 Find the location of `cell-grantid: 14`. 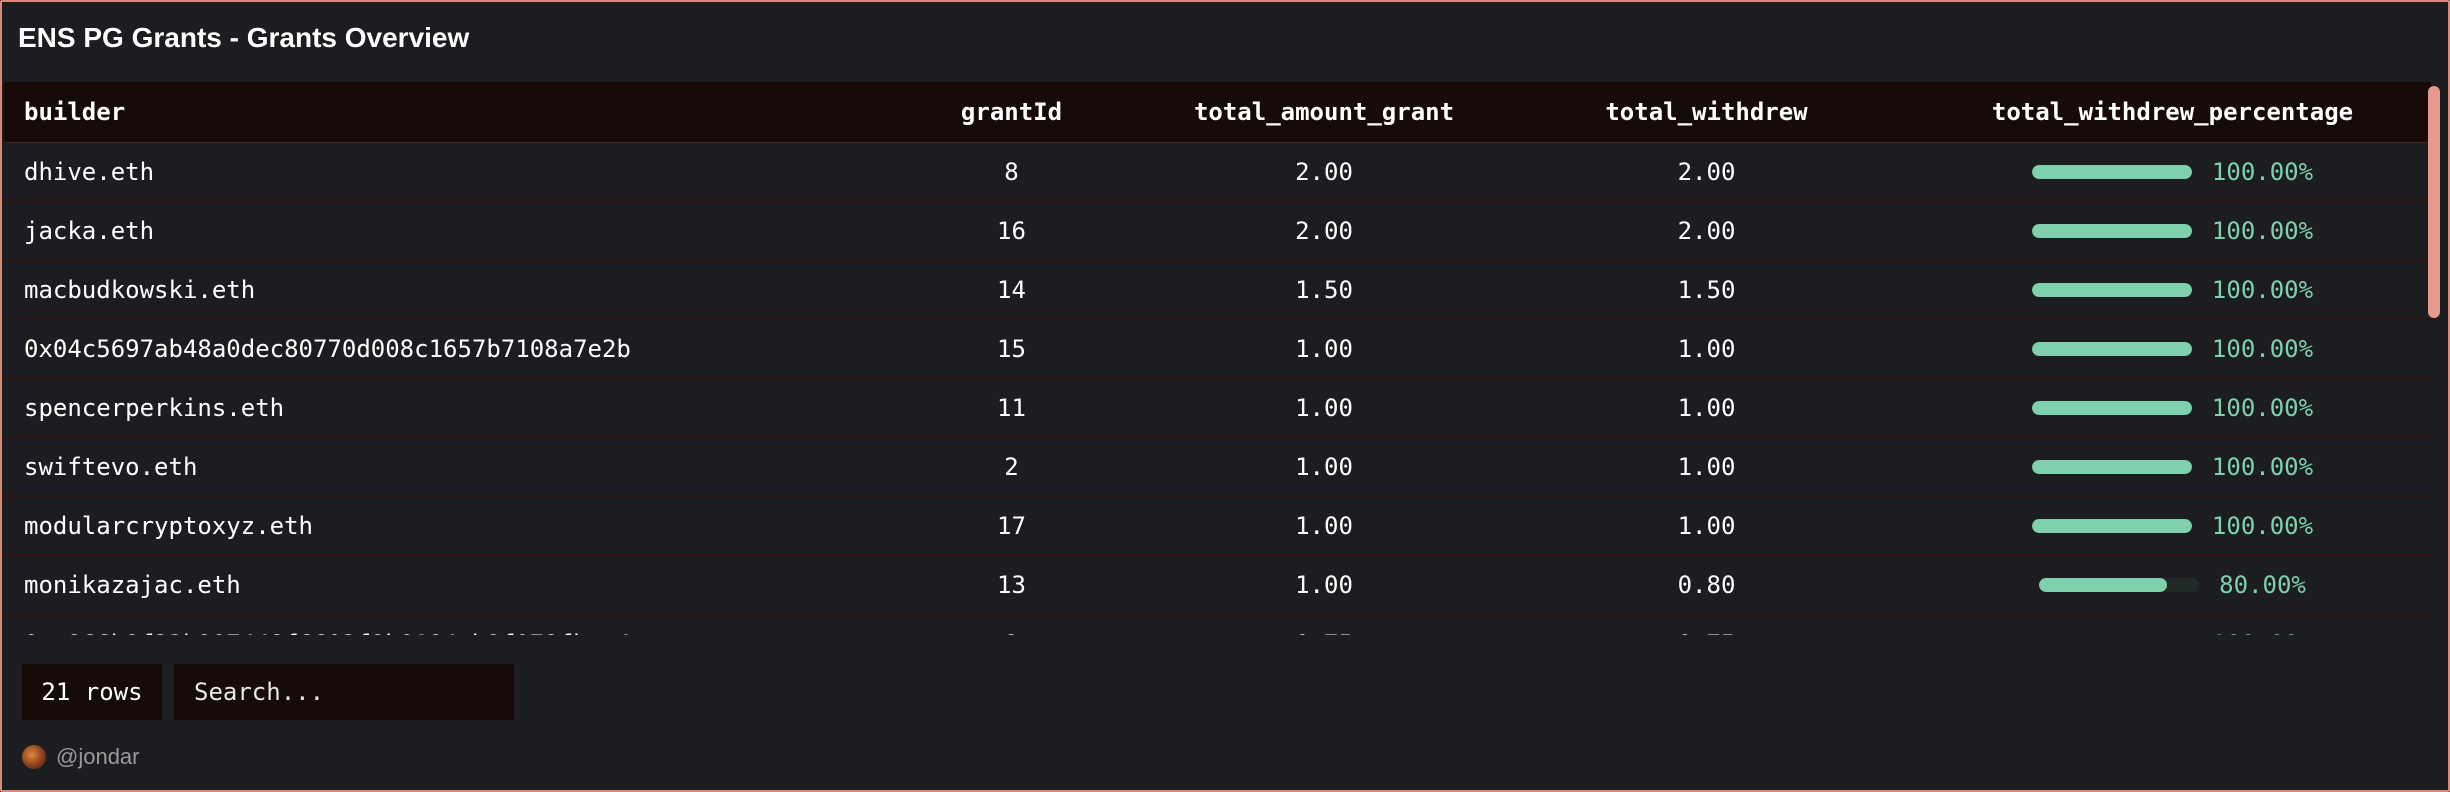

cell-grantid: 14 is located at coordinates (1011, 290).